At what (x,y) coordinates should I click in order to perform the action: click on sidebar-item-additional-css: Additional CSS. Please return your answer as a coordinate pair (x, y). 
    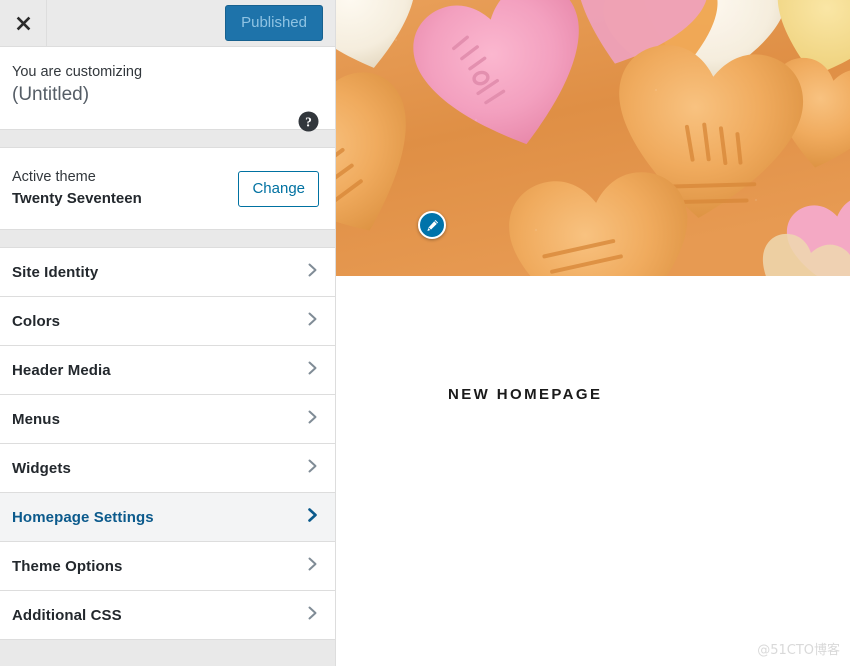
    Looking at the image, I should click on (167, 615).